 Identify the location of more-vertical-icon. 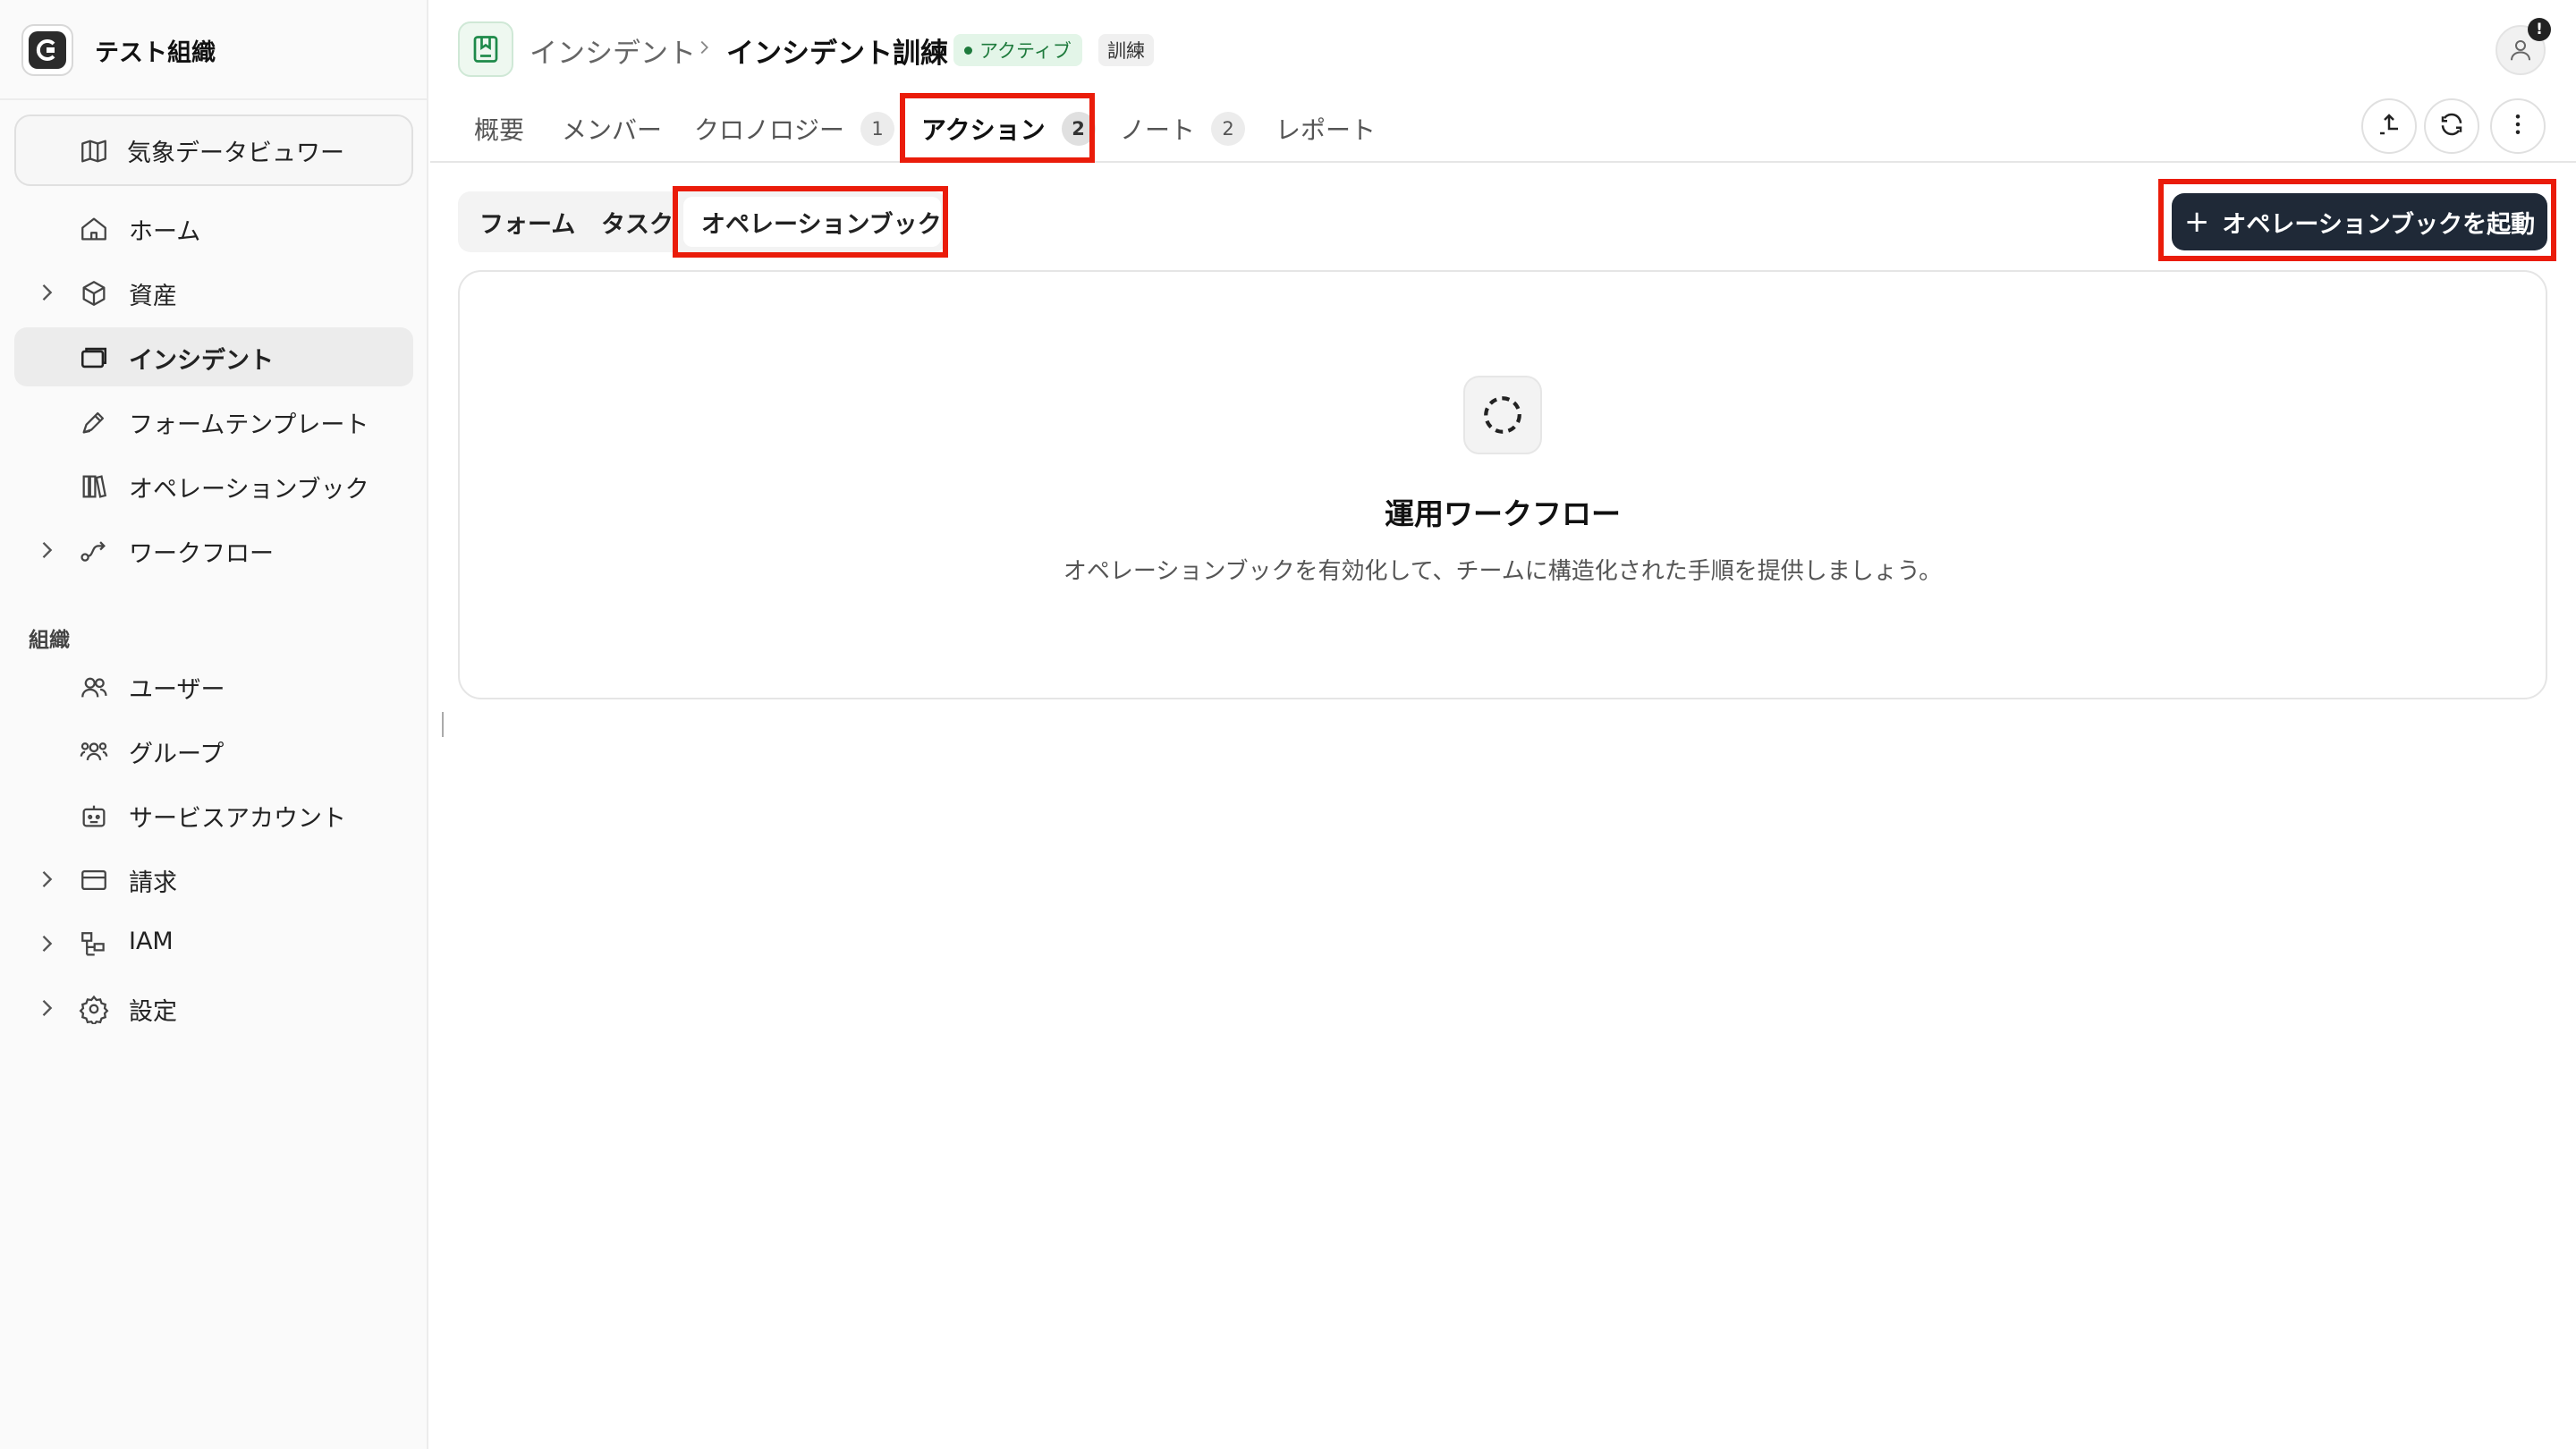
(2517, 126).